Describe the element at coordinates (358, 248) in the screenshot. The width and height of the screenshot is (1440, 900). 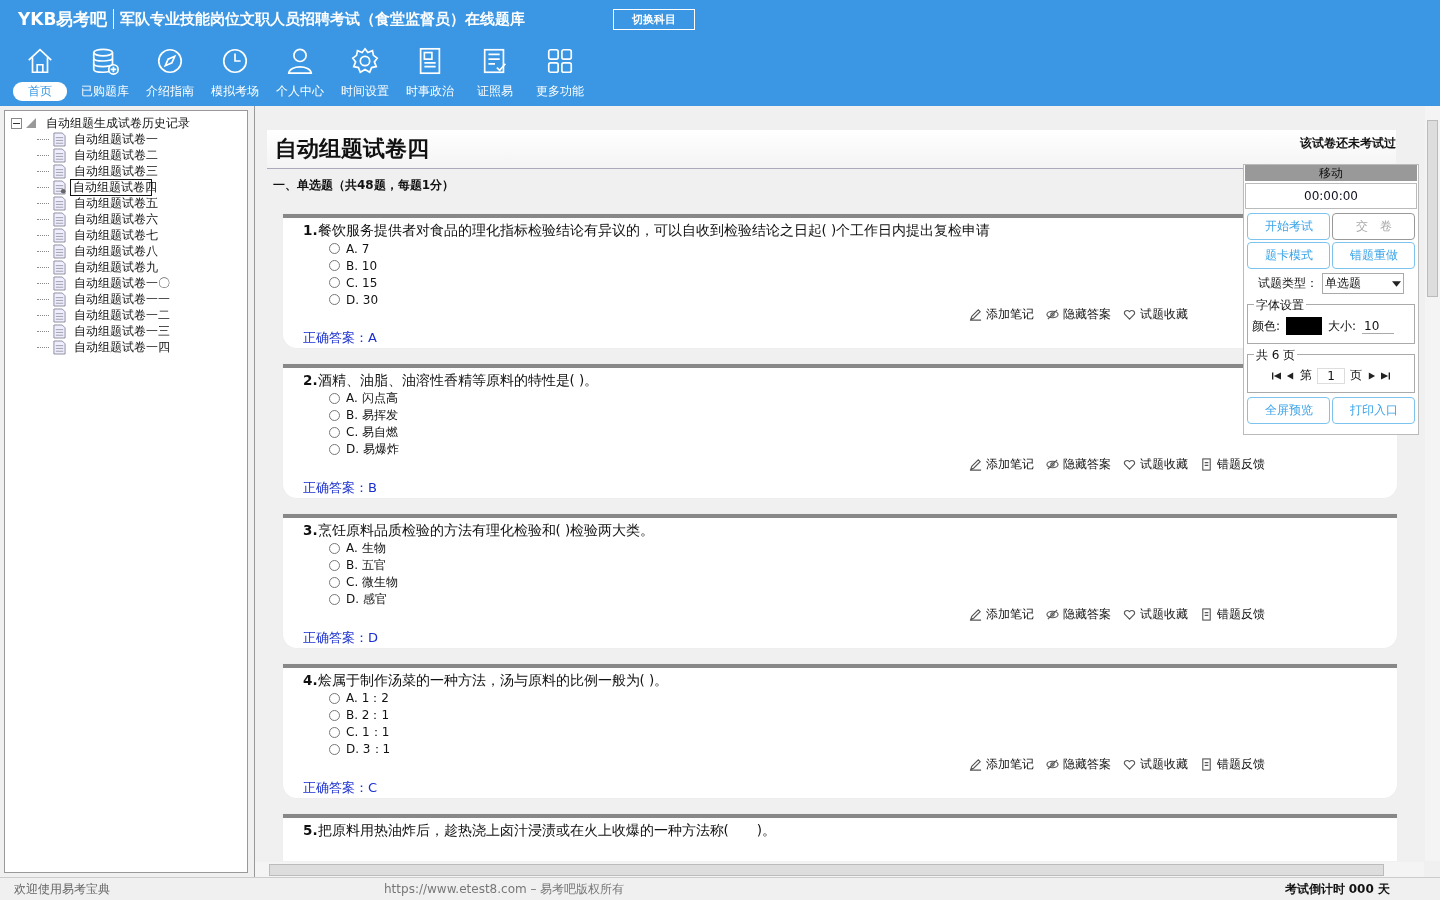
I see `option-label: A. 7` at that location.